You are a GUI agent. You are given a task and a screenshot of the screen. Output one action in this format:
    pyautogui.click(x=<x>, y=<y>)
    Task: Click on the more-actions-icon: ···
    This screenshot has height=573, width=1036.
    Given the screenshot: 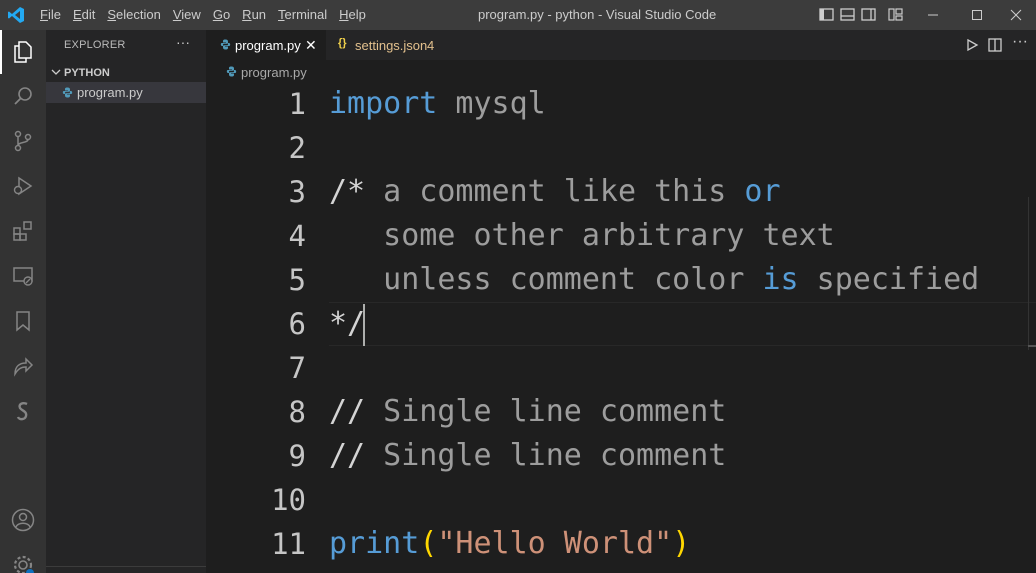 What is the action you would take?
    pyautogui.click(x=1020, y=42)
    